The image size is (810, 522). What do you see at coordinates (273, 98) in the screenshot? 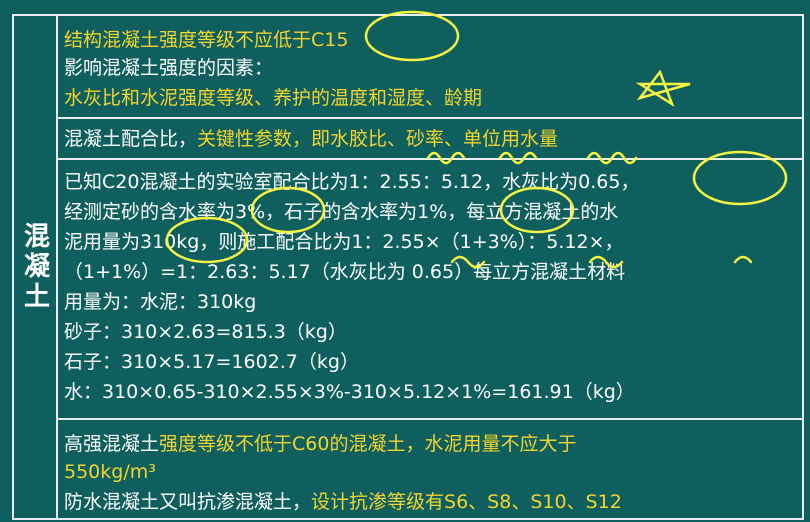
I see `strength-factors-list: 水灰比和水泥强度等级、养护的温度和湿度、龄期` at bounding box center [273, 98].